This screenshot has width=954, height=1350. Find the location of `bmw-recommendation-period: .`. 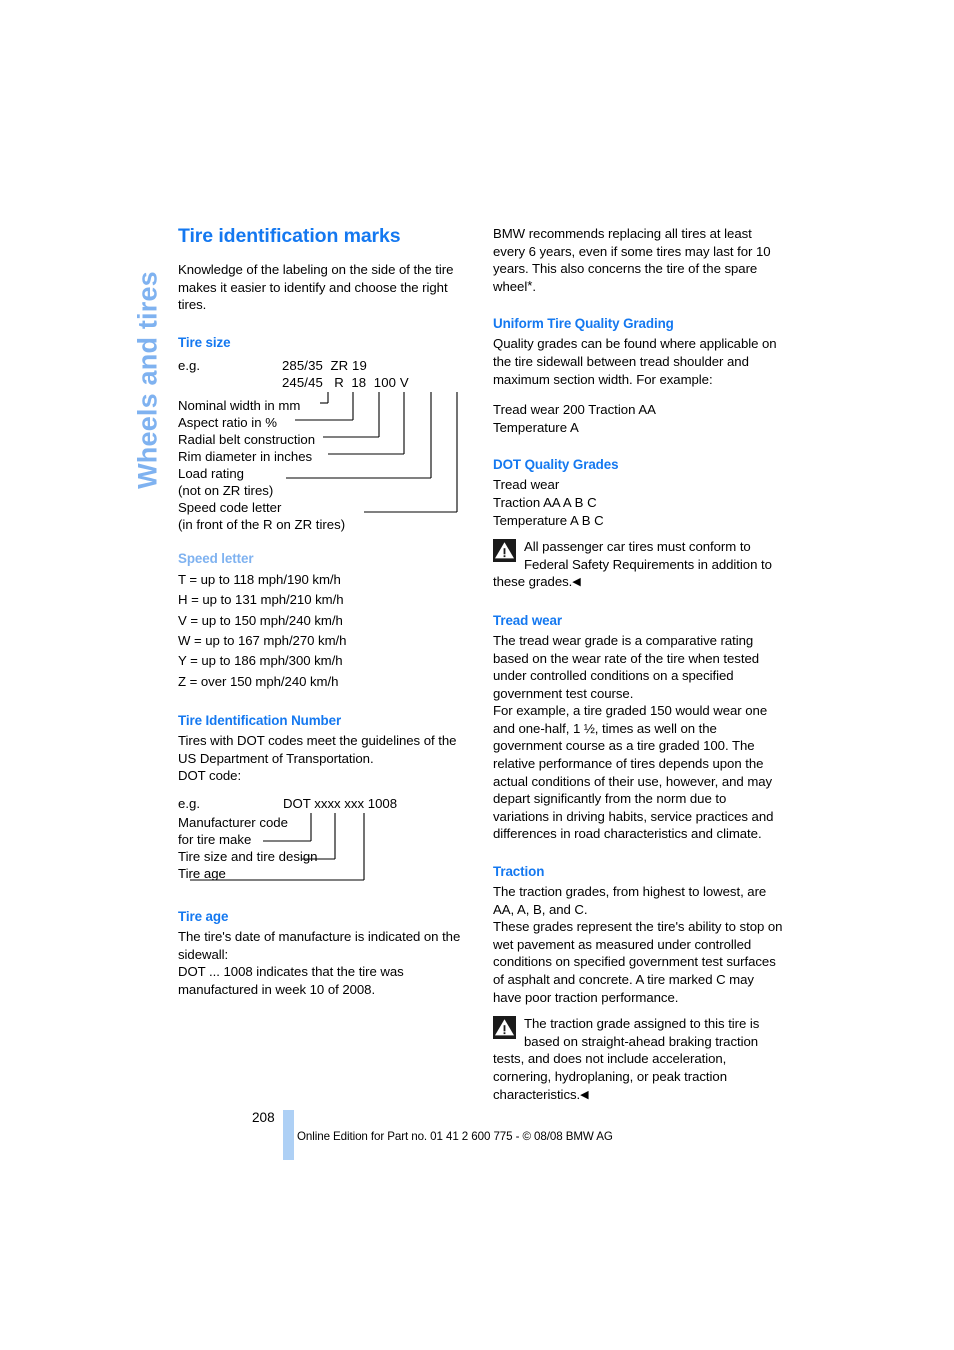

bmw-recommendation-period: . is located at coordinates (534, 286).